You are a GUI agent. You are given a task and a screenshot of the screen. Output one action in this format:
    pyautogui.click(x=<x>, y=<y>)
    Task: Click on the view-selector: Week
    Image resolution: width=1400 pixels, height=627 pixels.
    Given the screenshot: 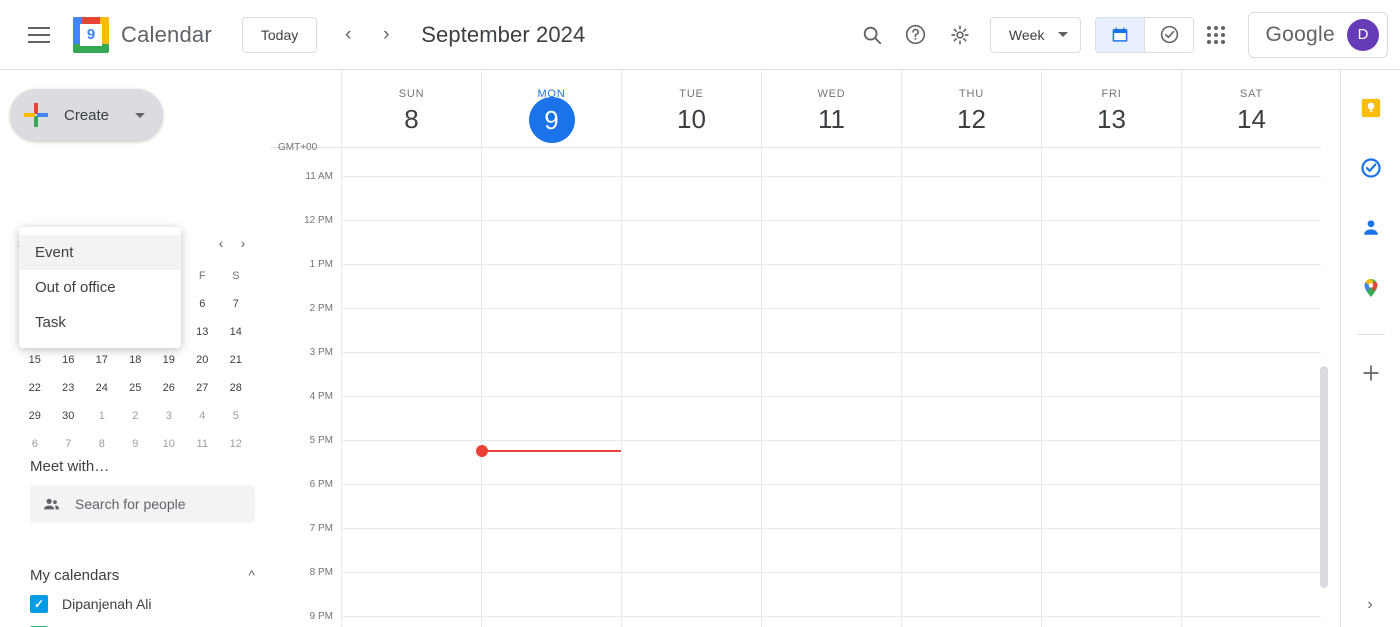 What is the action you would take?
    pyautogui.click(x=1035, y=34)
    